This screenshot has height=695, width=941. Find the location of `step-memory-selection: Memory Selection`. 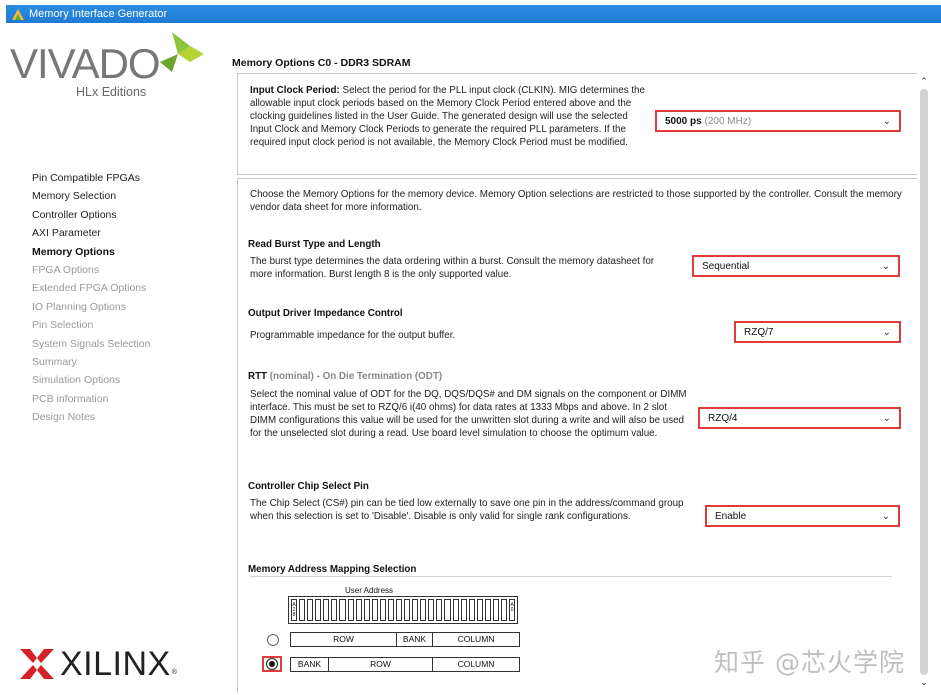

step-memory-selection: Memory Selection is located at coordinates (91, 196).